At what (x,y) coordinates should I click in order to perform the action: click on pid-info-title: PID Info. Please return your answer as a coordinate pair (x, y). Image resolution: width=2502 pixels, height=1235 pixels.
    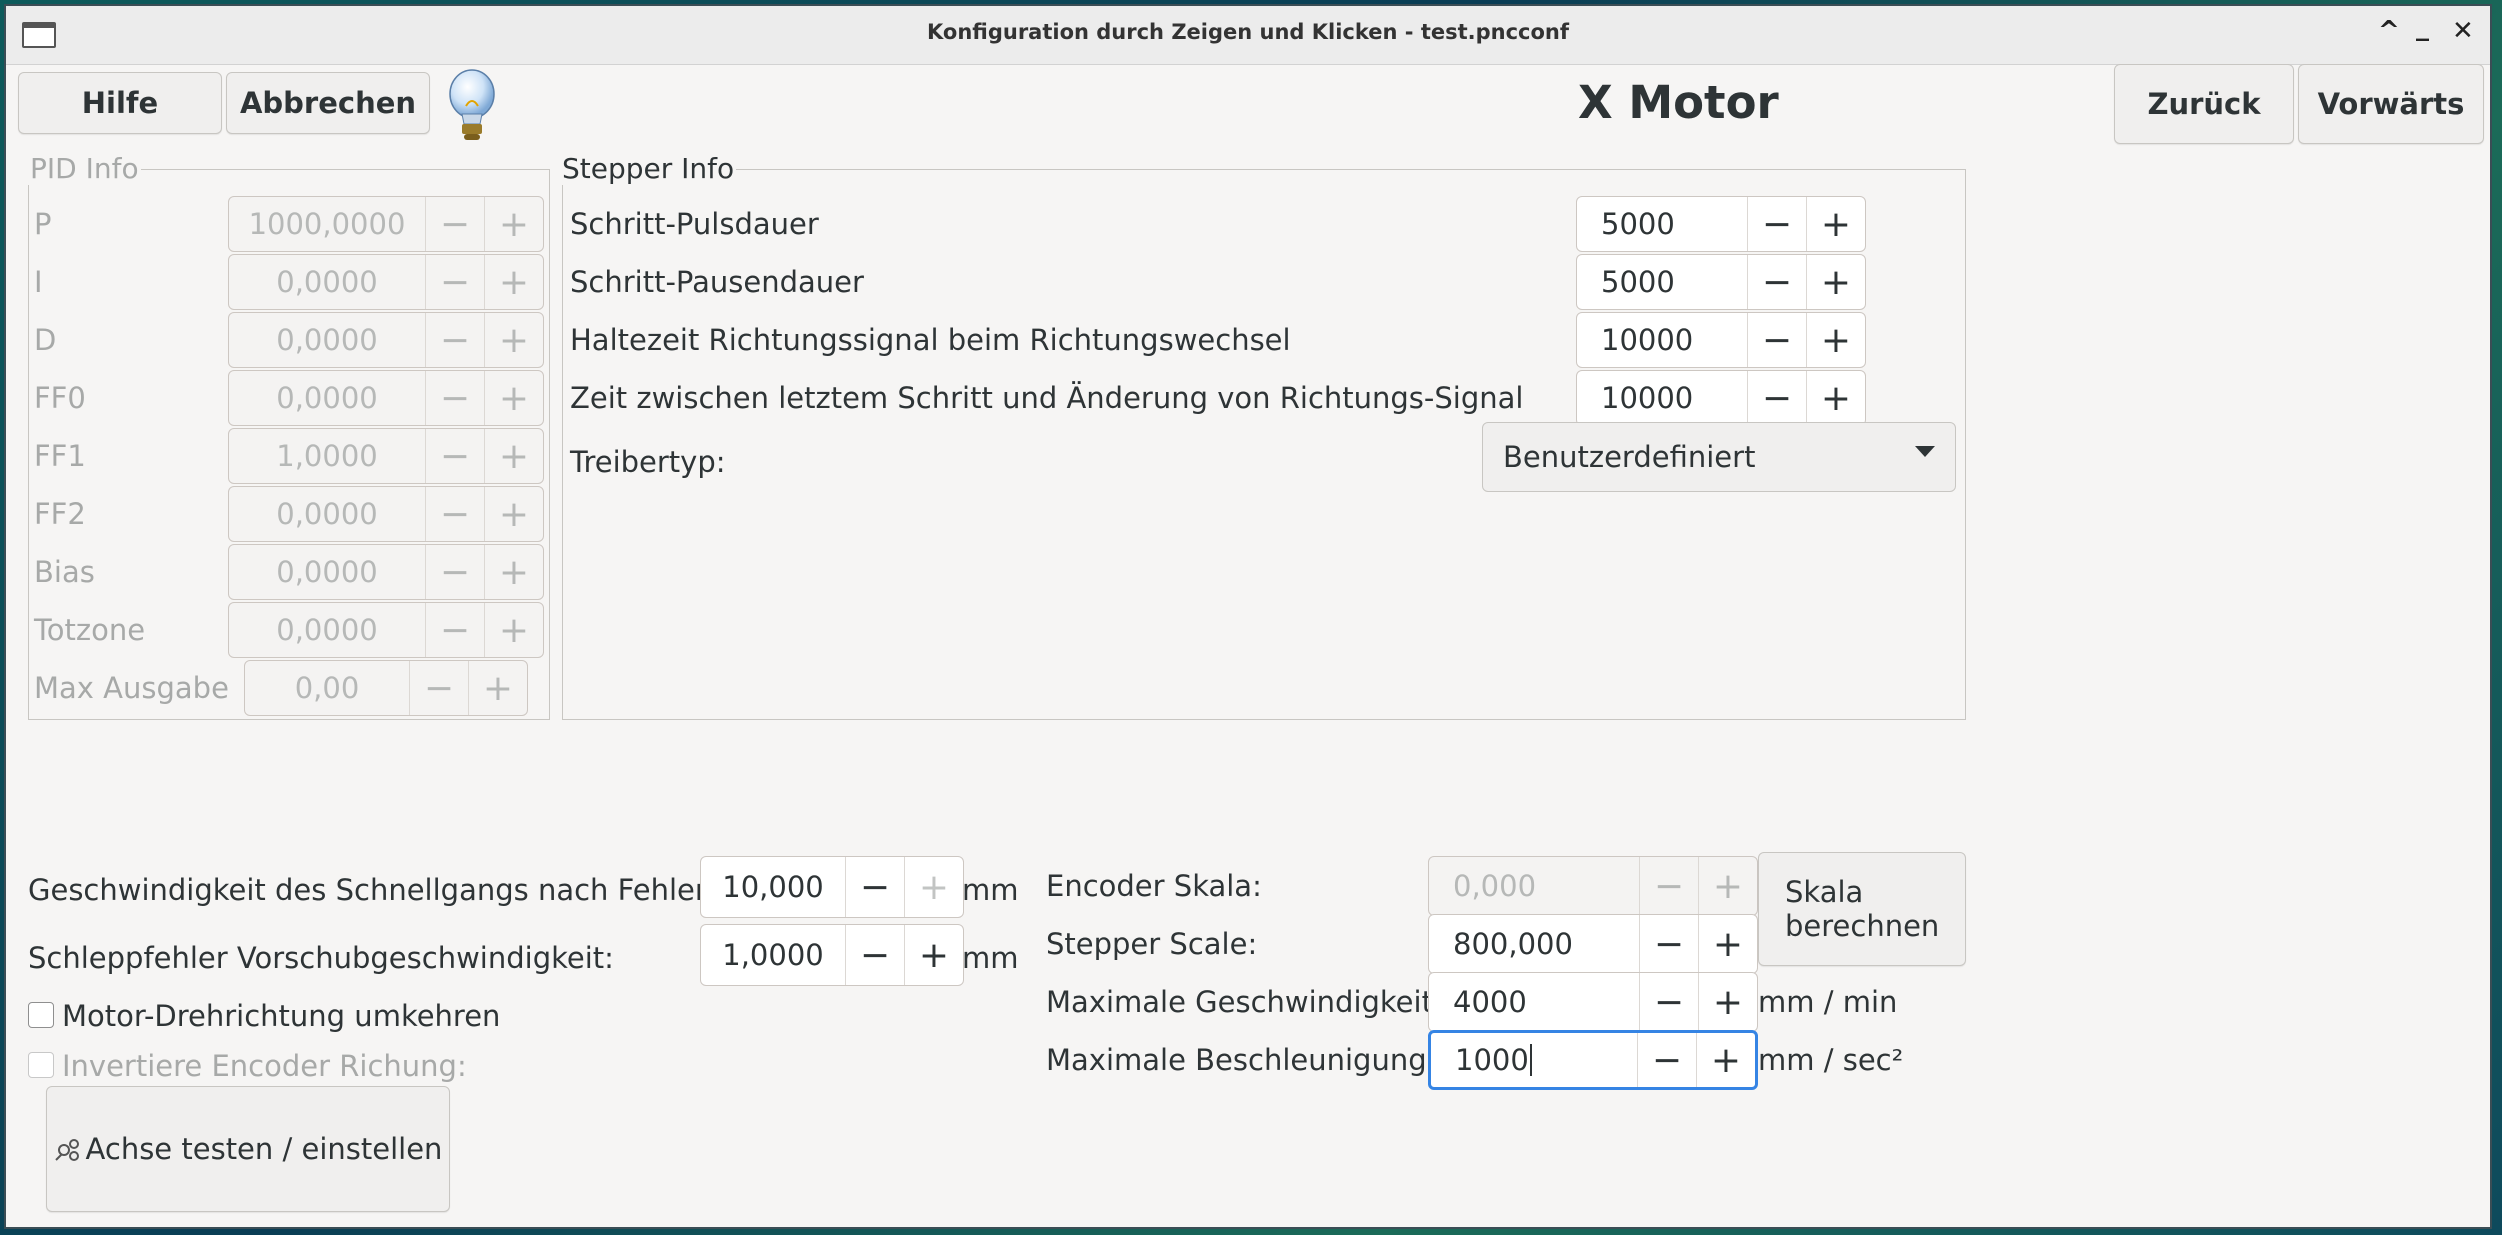
    Looking at the image, I should click on (84, 168).